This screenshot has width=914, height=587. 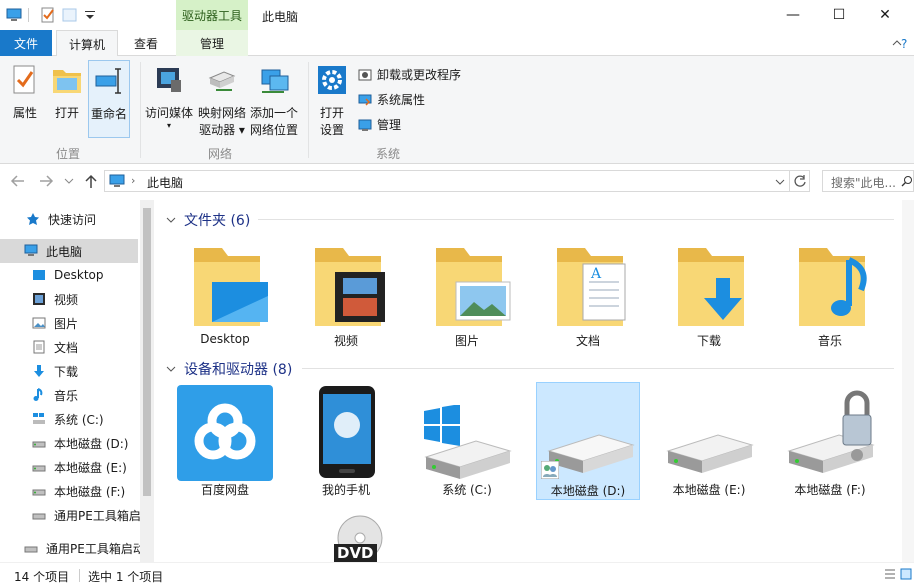 I want to click on status-bar: 14 个项目 选中 1 个项目, so click(x=457, y=574).